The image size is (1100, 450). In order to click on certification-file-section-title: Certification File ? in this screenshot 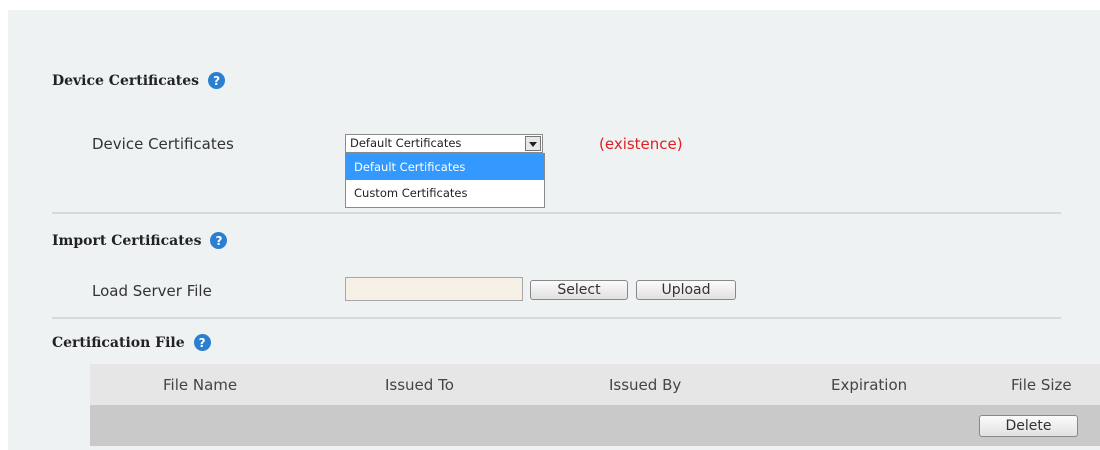, I will do `click(131, 342)`.